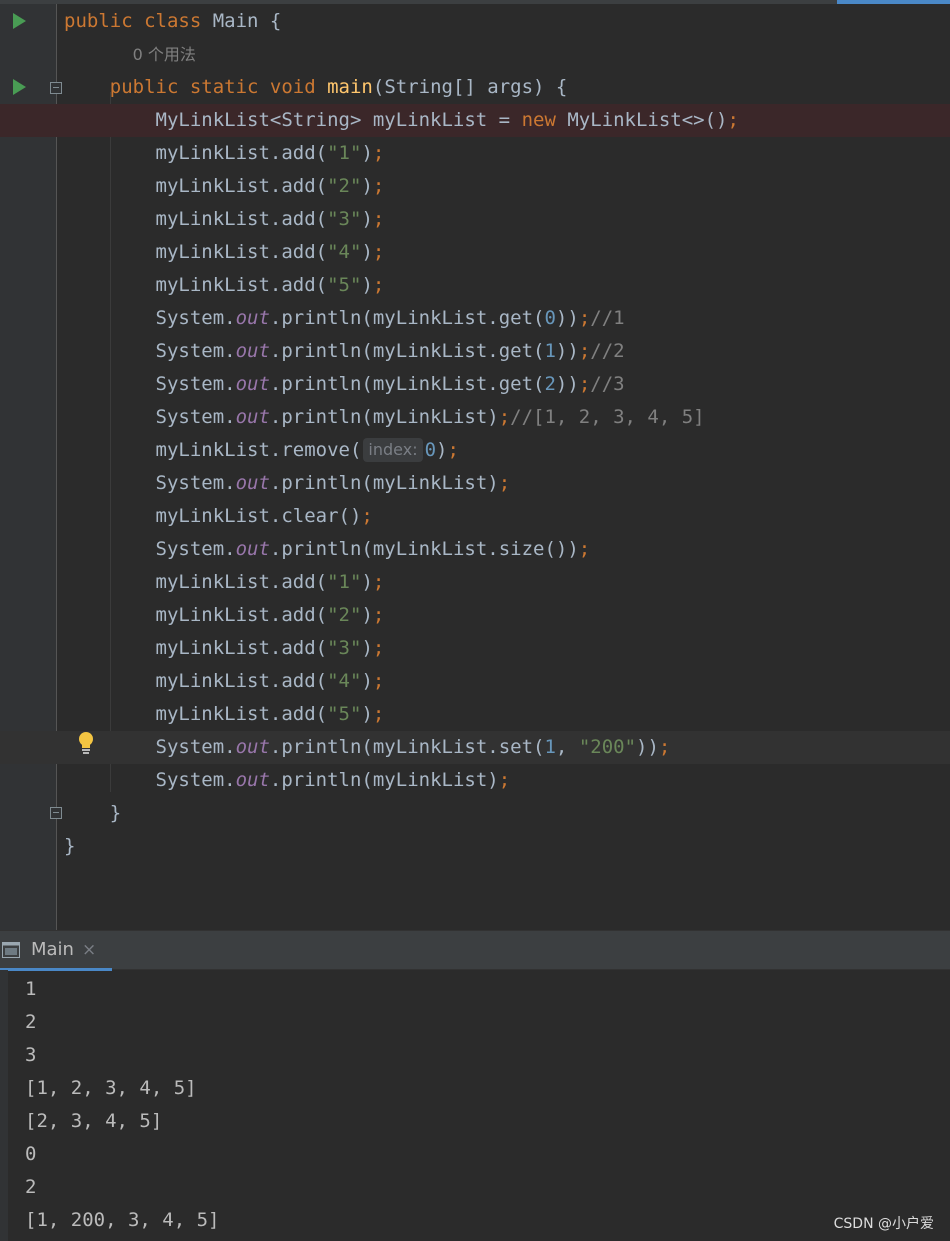  Describe the element at coordinates (52, 949) in the screenshot. I see `tab-label: Main` at that location.